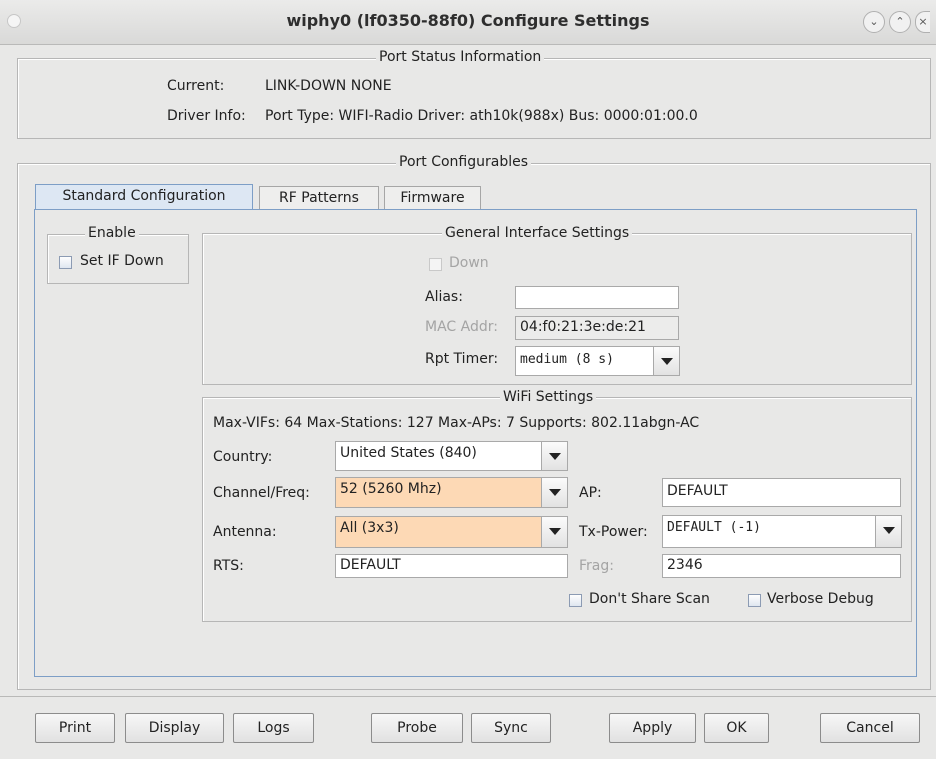 Image resolution: width=936 pixels, height=759 pixels. I want to click on minimize-icon: ⌄, so click(874, 22).